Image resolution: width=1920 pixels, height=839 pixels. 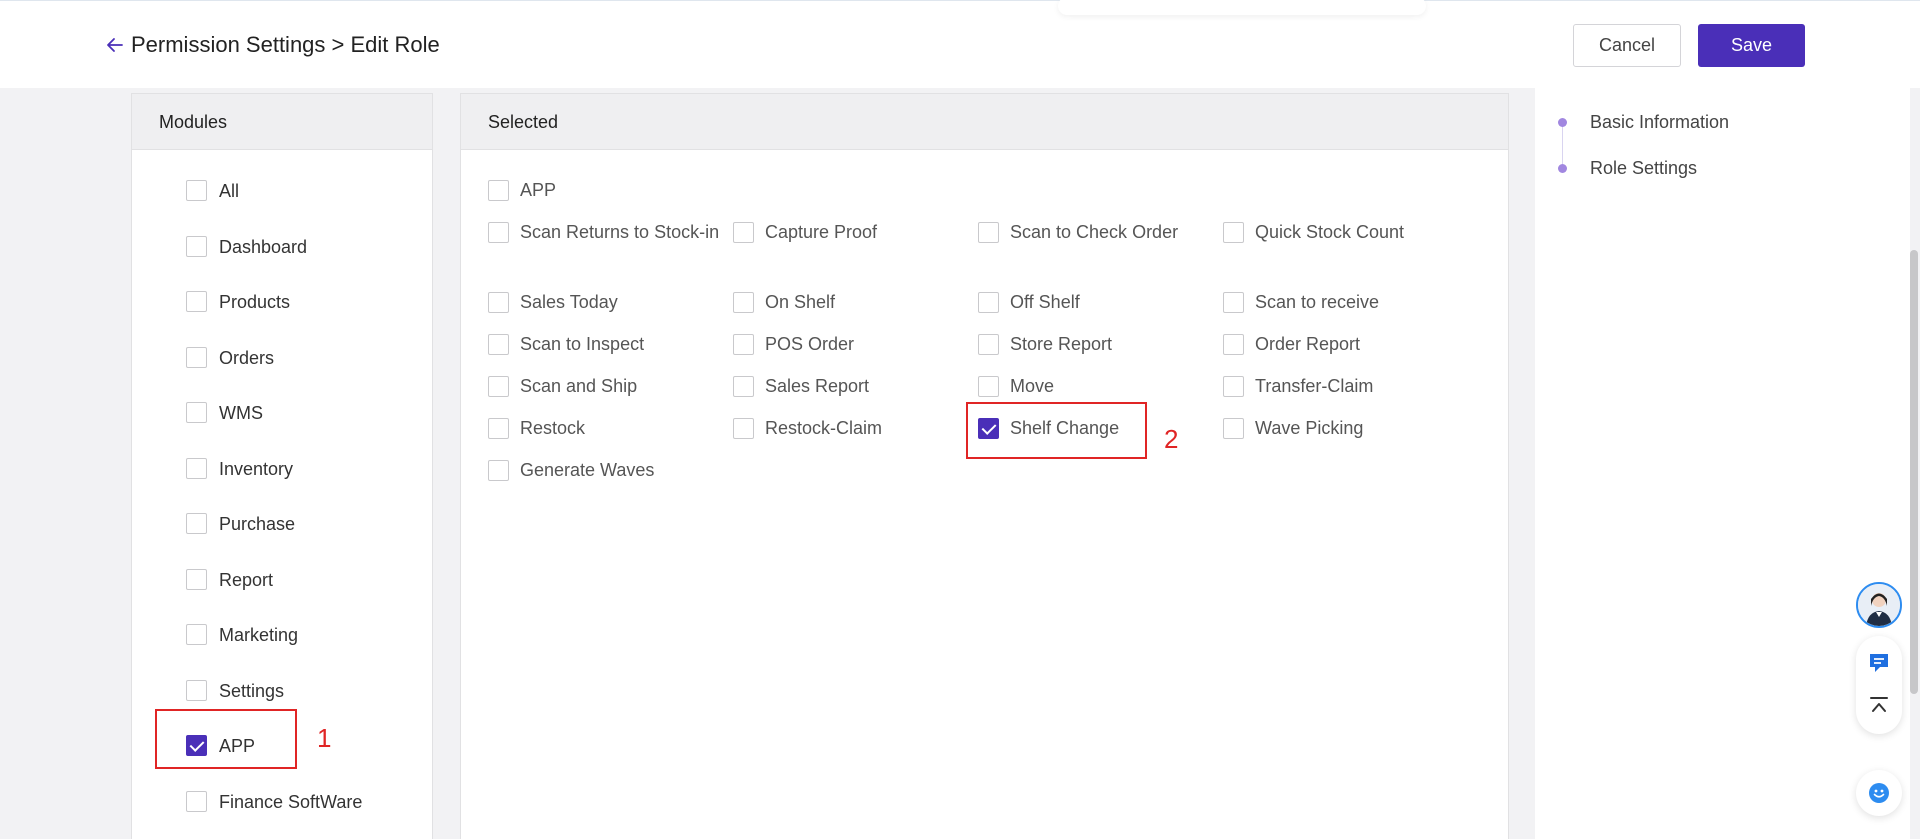 I want to click on permission-checkbox-sales-report, so click(x=743, y=386).